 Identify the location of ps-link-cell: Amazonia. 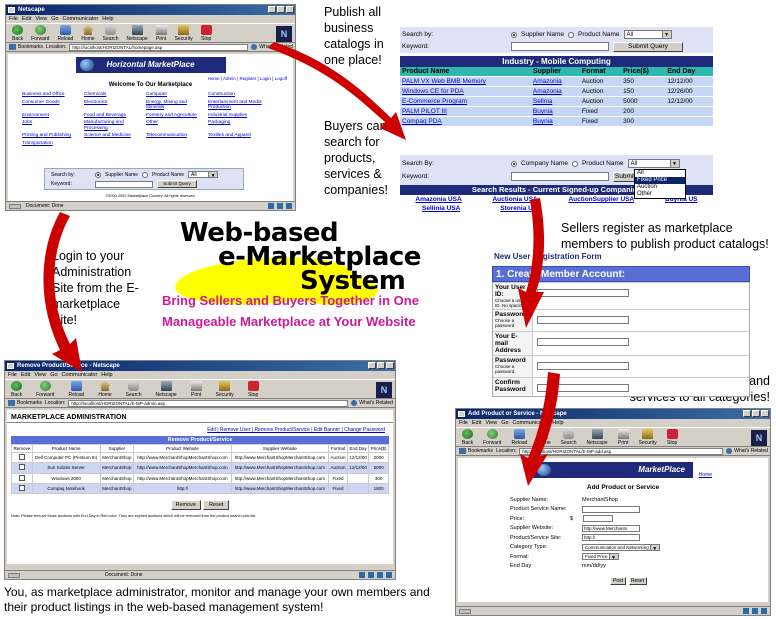
(555, 91).